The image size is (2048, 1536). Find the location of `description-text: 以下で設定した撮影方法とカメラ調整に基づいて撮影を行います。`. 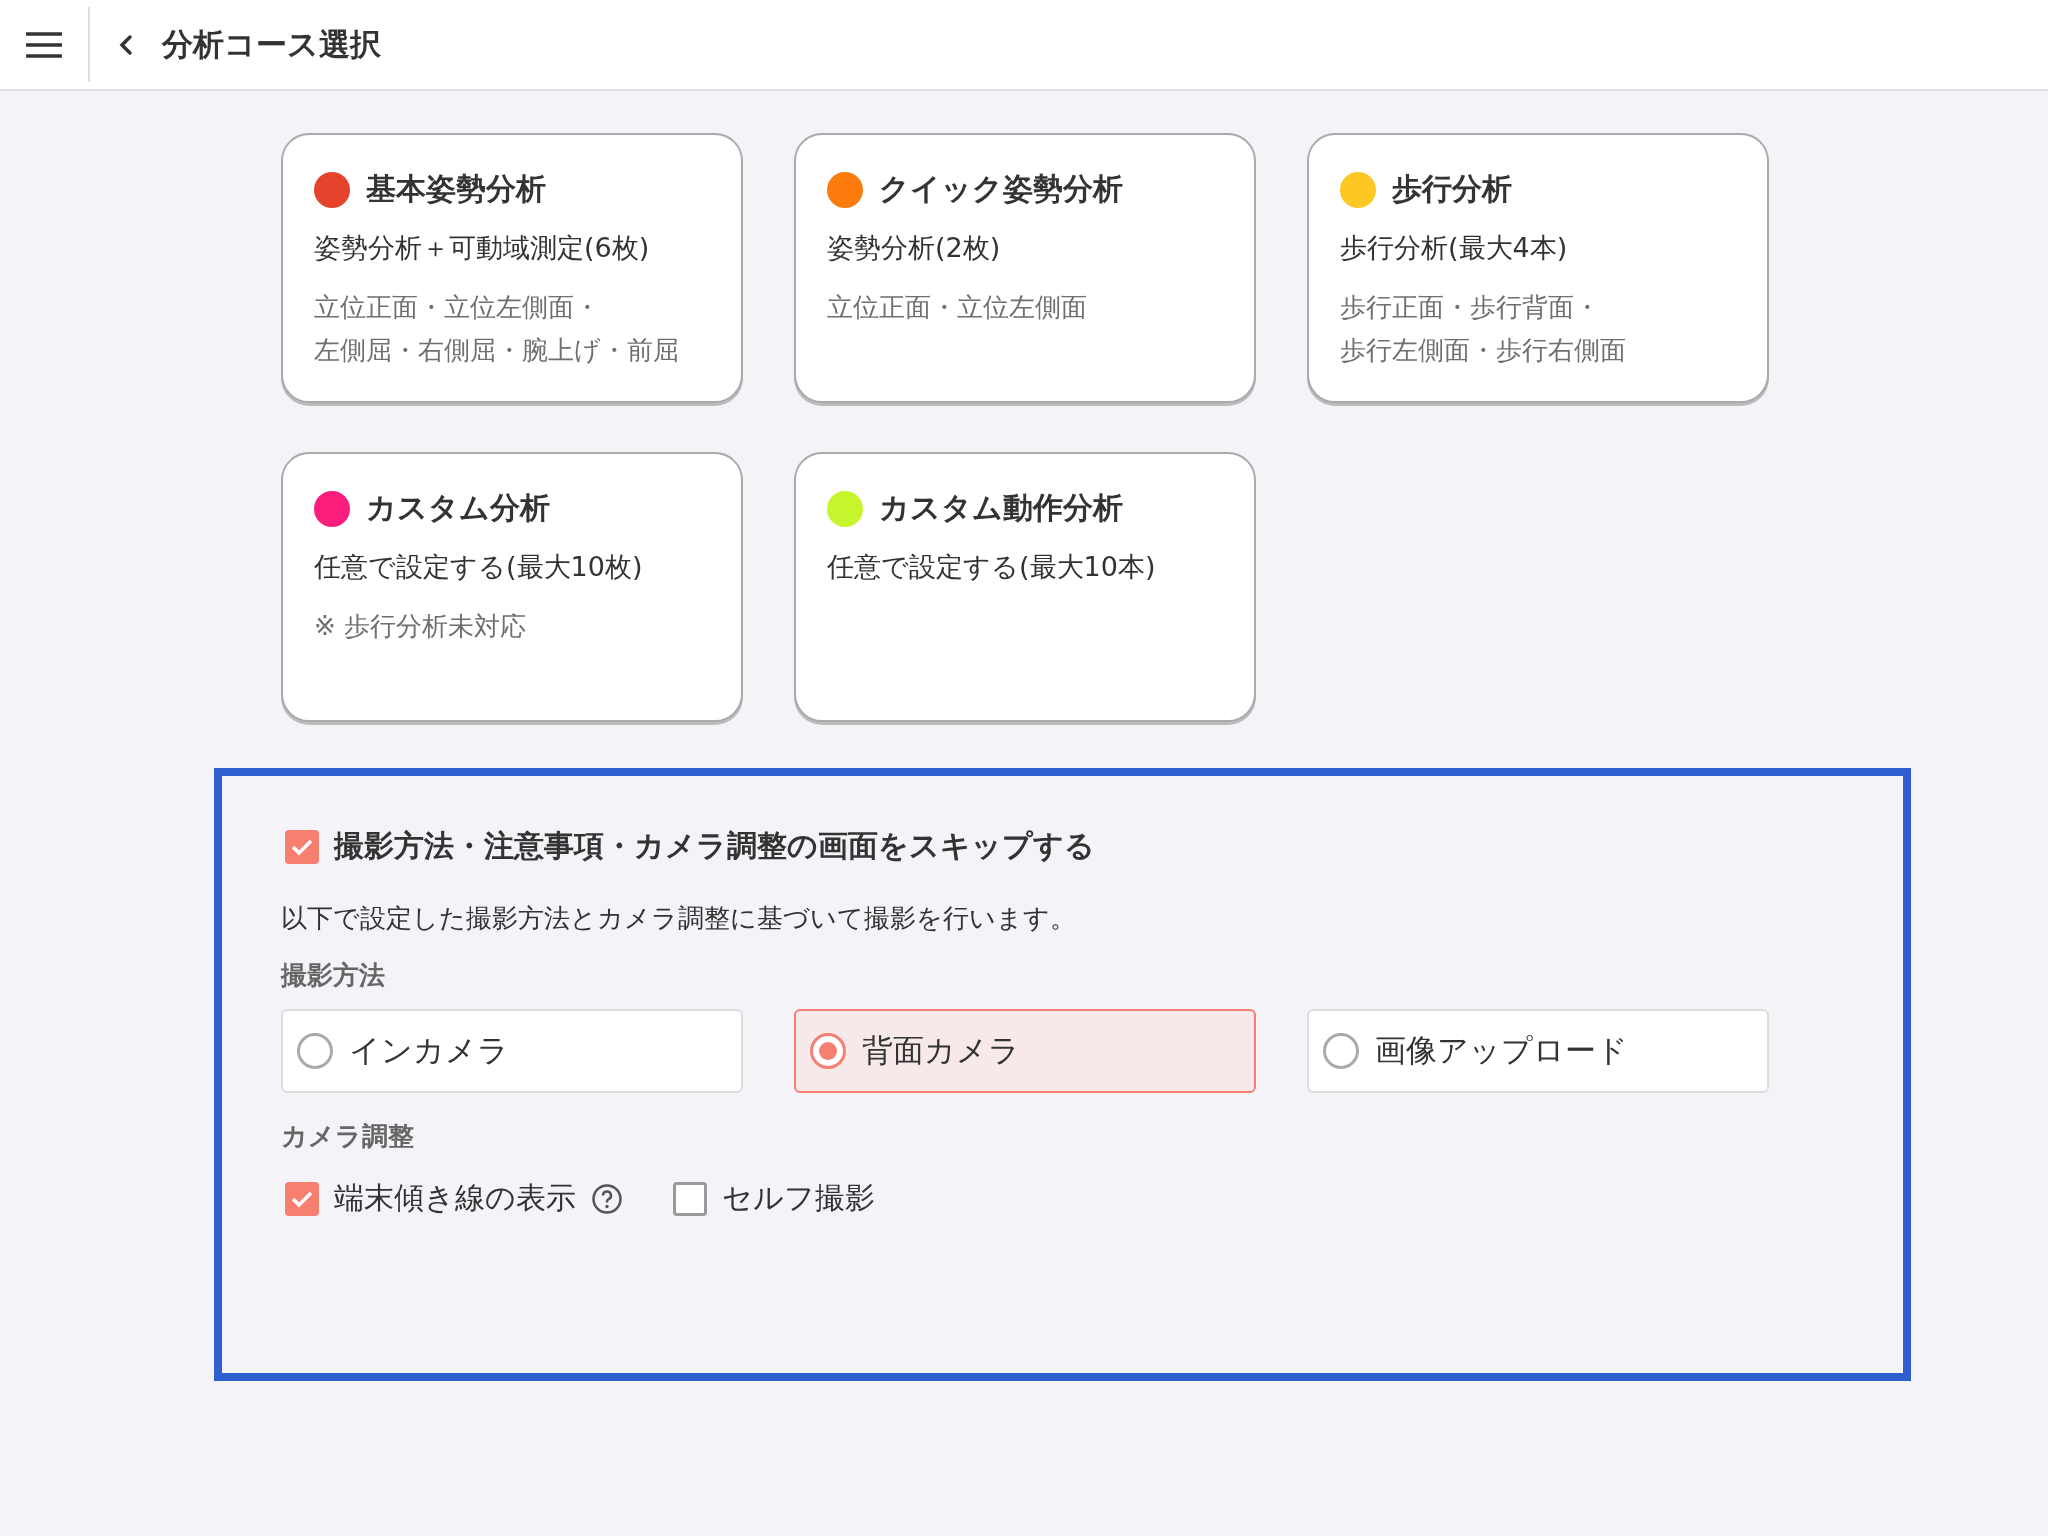

description-text: 以下で設定した撮影方法とカメラ調整に基づいて撮影を行います。 is located at coordinates (679, 918).